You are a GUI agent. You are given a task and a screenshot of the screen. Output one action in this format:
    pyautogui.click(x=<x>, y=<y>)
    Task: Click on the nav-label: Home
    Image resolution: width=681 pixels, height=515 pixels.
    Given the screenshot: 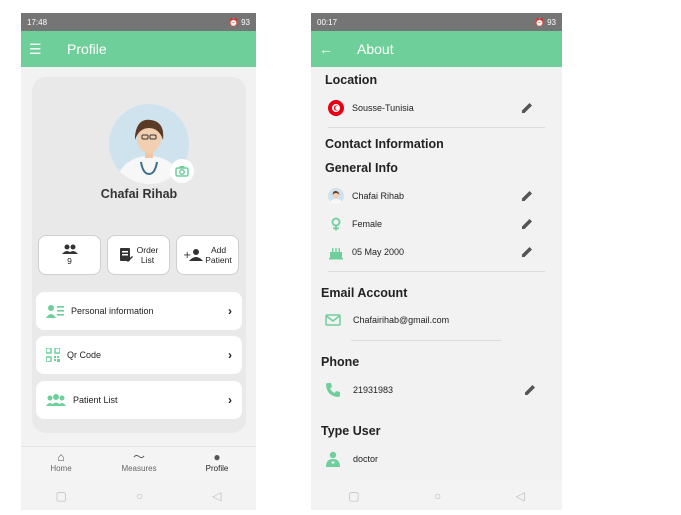 What is the action you would take?
    pyautogui.click(x=61, y=468)
    